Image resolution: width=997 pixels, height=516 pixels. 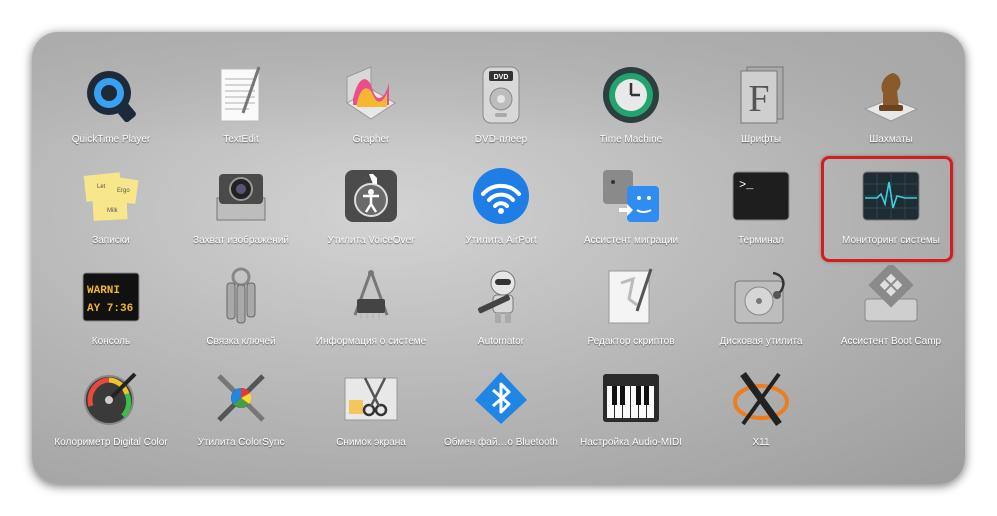 I want to click on app-label: Информация о системе, so click(x=371, y=341).